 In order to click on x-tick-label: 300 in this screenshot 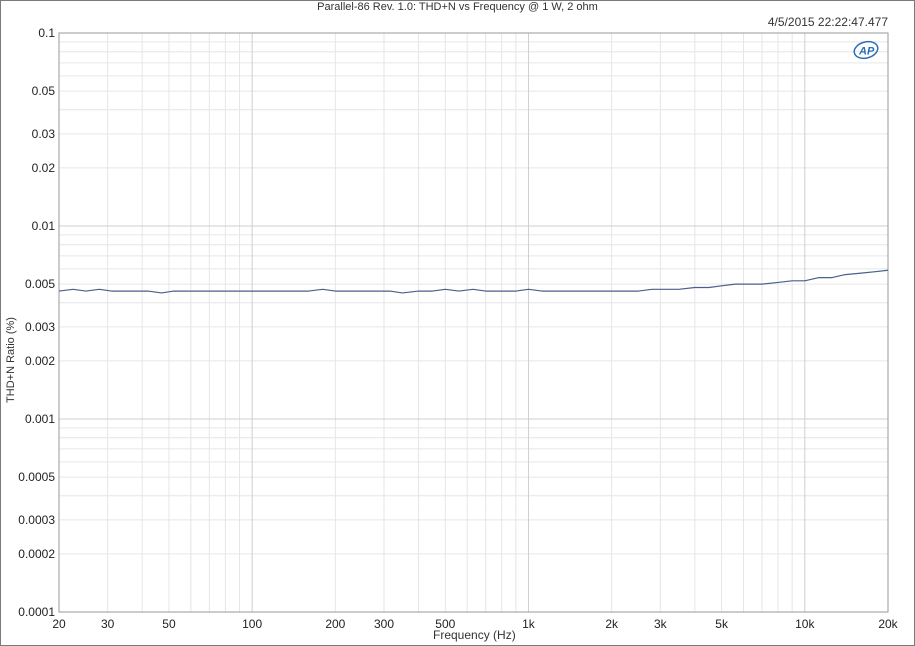, I will do `click(384, 624)`.